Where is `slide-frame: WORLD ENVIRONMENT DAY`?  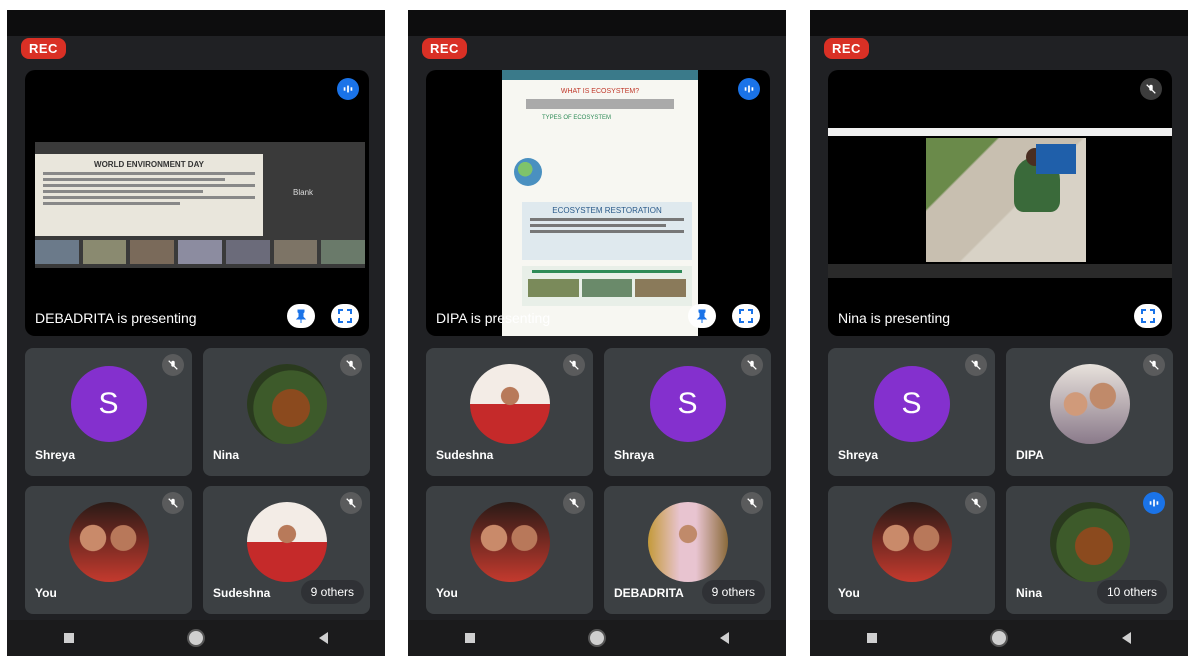
slide-frame: WORLD ENVIRONMENT DAY is located at coordinates (149, 195).